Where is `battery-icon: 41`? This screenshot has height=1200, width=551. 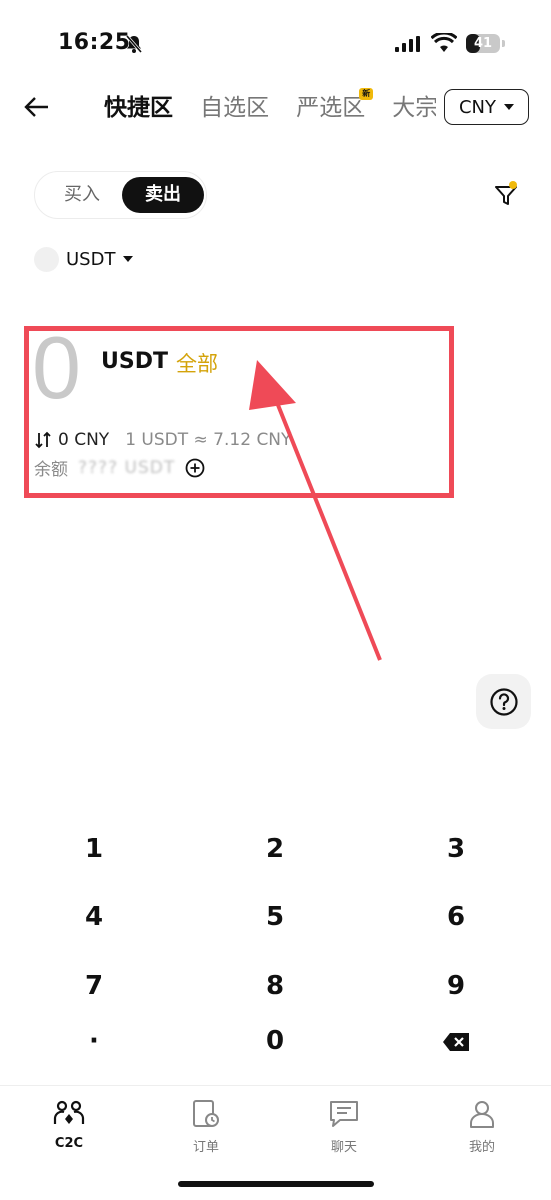 battery-icon: 41 is located at coordinates (483, 43).